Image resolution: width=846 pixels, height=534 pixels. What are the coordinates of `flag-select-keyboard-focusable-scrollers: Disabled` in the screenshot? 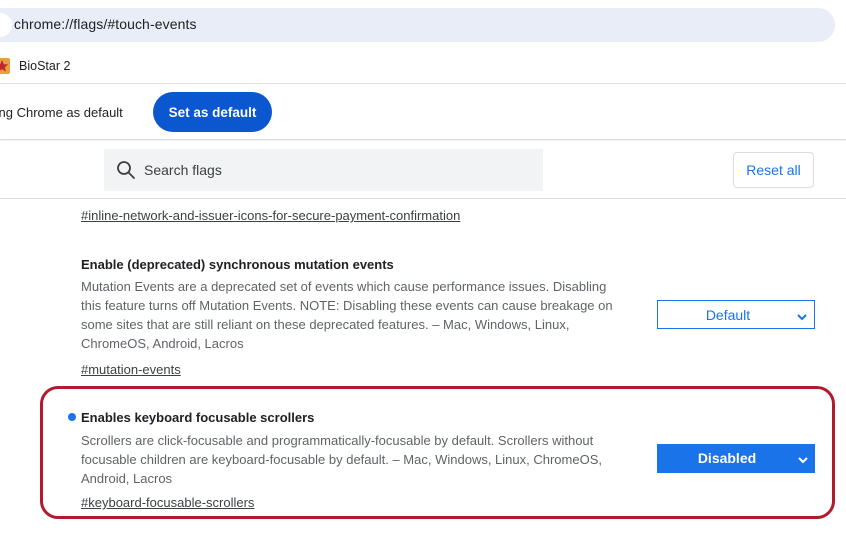 It's located at (736, 458).